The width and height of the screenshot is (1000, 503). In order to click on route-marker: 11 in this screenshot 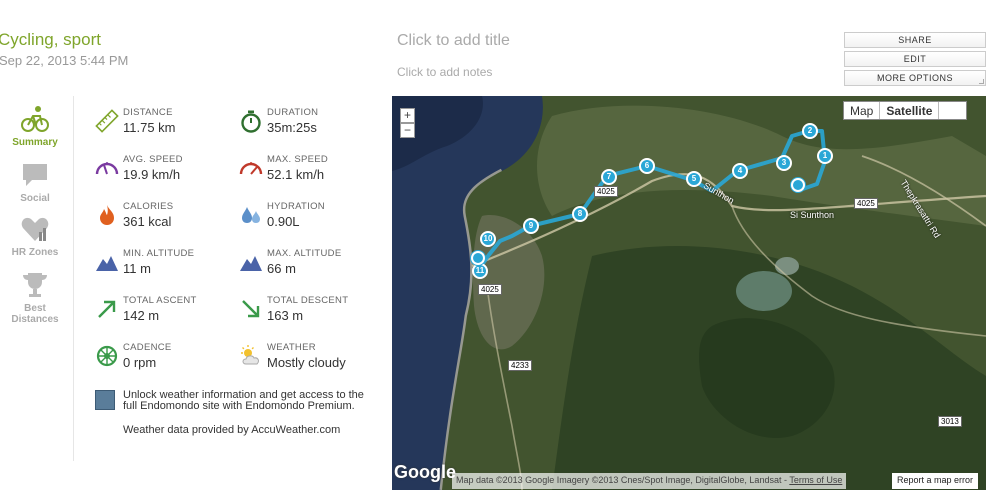, I will do `click(480, 271)`.